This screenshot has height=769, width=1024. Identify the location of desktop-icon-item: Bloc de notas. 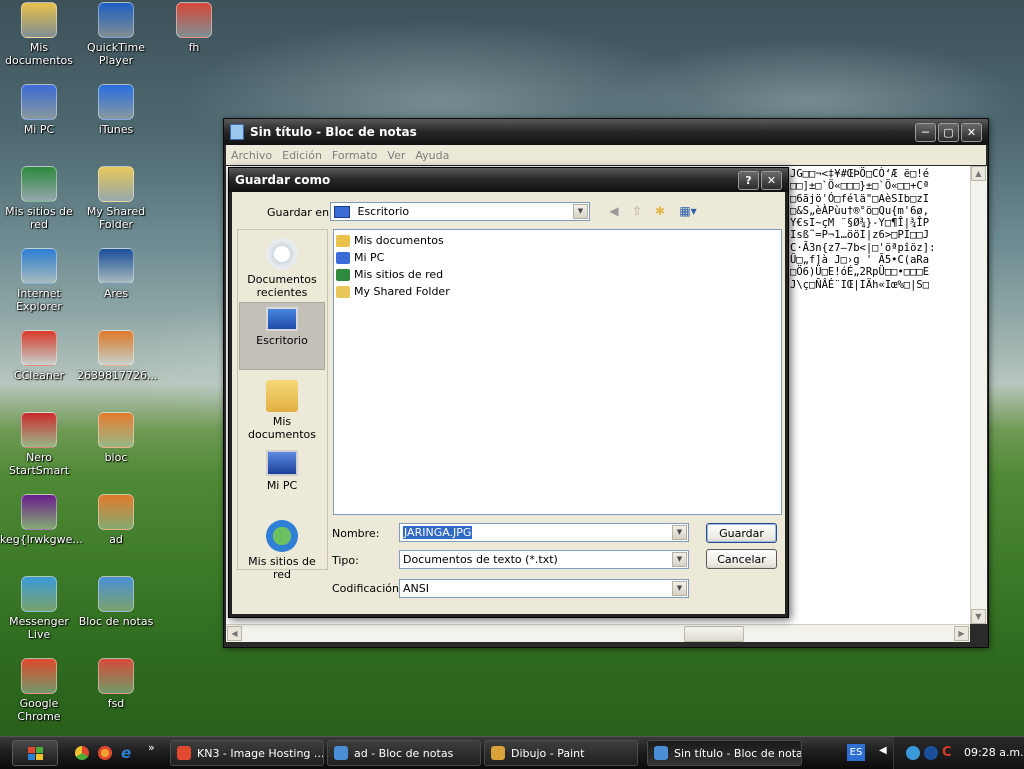
(116, 602).